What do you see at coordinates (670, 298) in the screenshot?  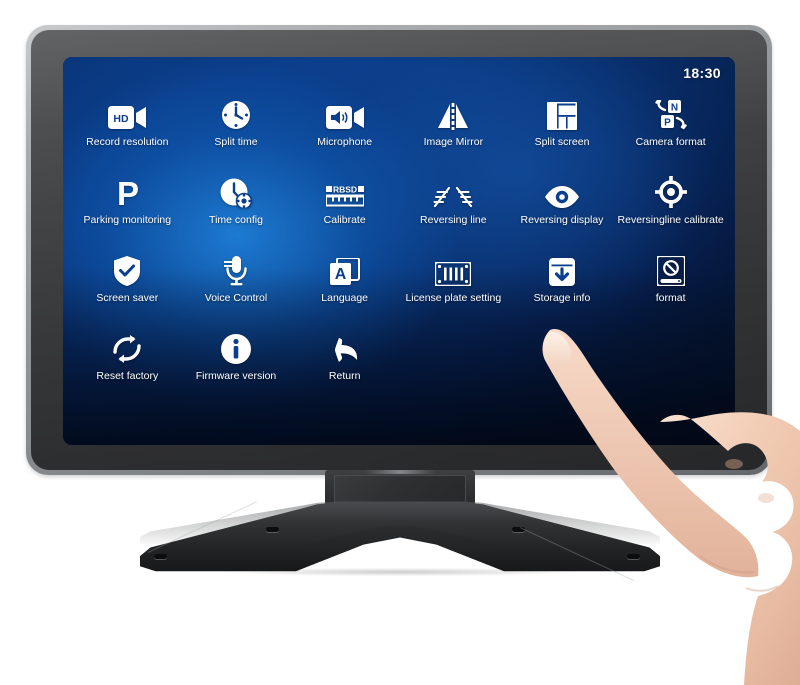 I see `menu-item-label: format` at bounding box center [670, 298].